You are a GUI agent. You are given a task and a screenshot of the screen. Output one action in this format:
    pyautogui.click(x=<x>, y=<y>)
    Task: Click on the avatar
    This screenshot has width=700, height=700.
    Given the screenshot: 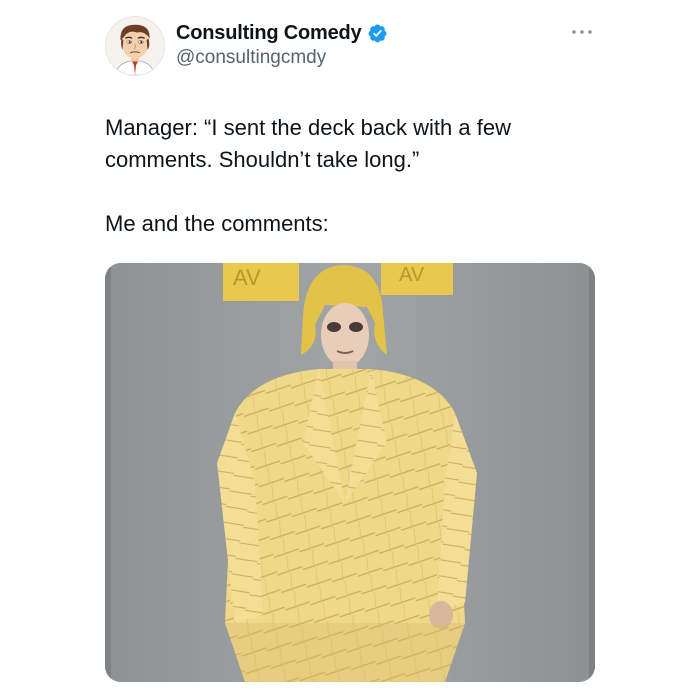 What is the action you would take?
    pyautogui.click(x=135, y=46)
    